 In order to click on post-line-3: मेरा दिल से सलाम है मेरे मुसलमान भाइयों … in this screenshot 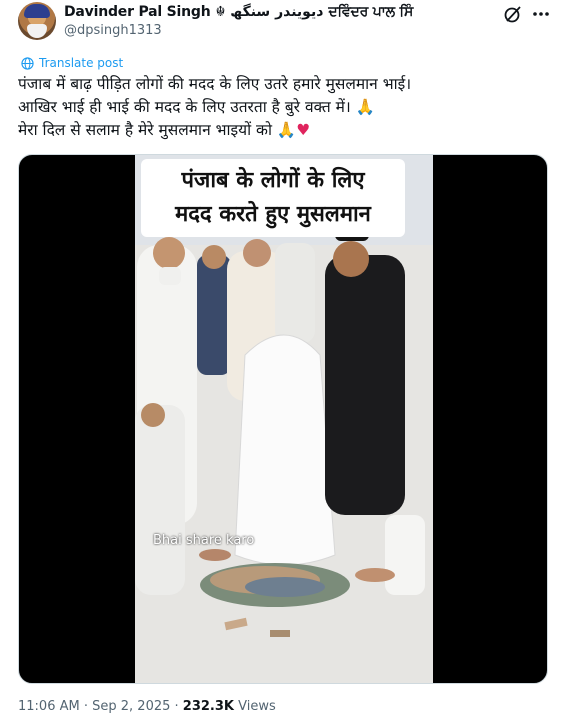, I will do `click(283, 130)`.